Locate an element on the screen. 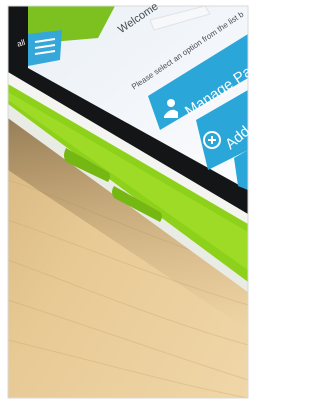 The height and width of the screenshot is (403, 320). header-title: Welcome is located at coordinates (138, 18).